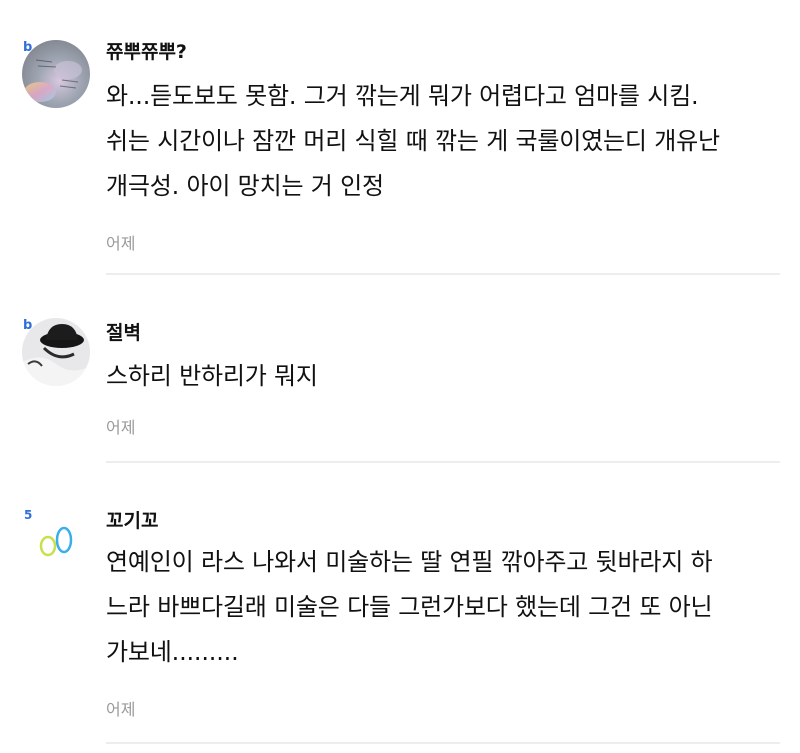 The height and width of the screenshot is (753, 800). What do you see at coordinates (402, 96) in the screenshot?
I see `comment-line: 와...듣도보도 못함. 그거 깎는게 뭐가 어렵다고 엄마를 시킴.` at bounding box center [402, 96].